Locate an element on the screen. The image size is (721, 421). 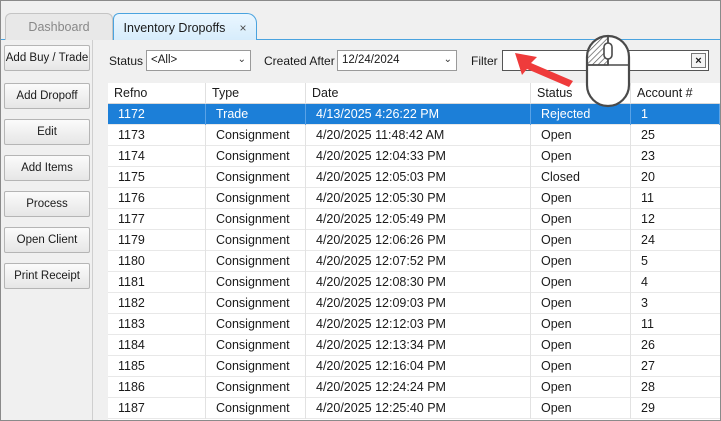
clear-filter-icon: × is located at coordinates (698, 60).